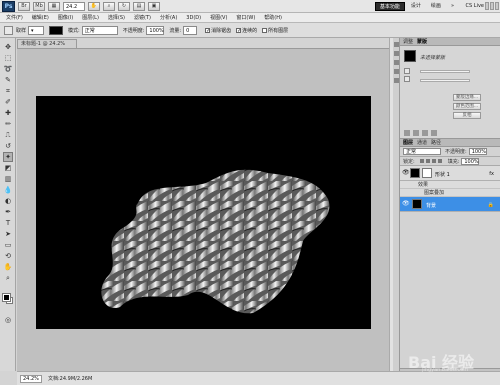  I want to click on cs-live-button: CS Live, so click(475, 6).